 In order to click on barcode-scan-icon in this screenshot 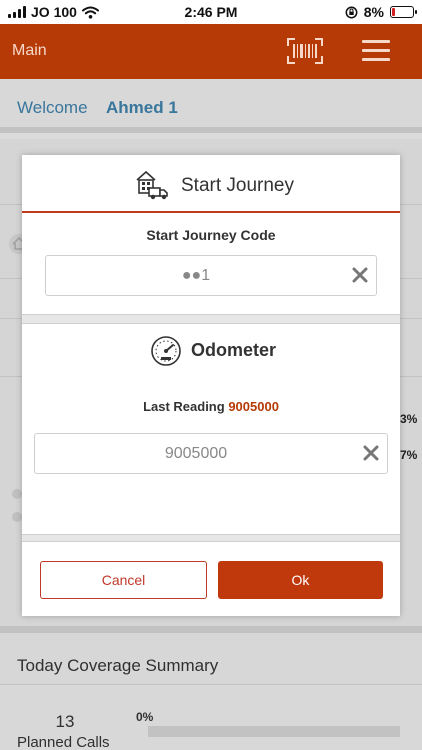, I will do `click(305, 51)`.